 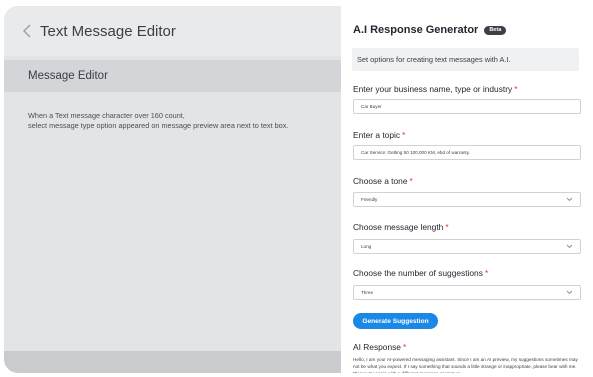 I want to click on tone-label-text: Choose a tone, so click(x=380, y=181).